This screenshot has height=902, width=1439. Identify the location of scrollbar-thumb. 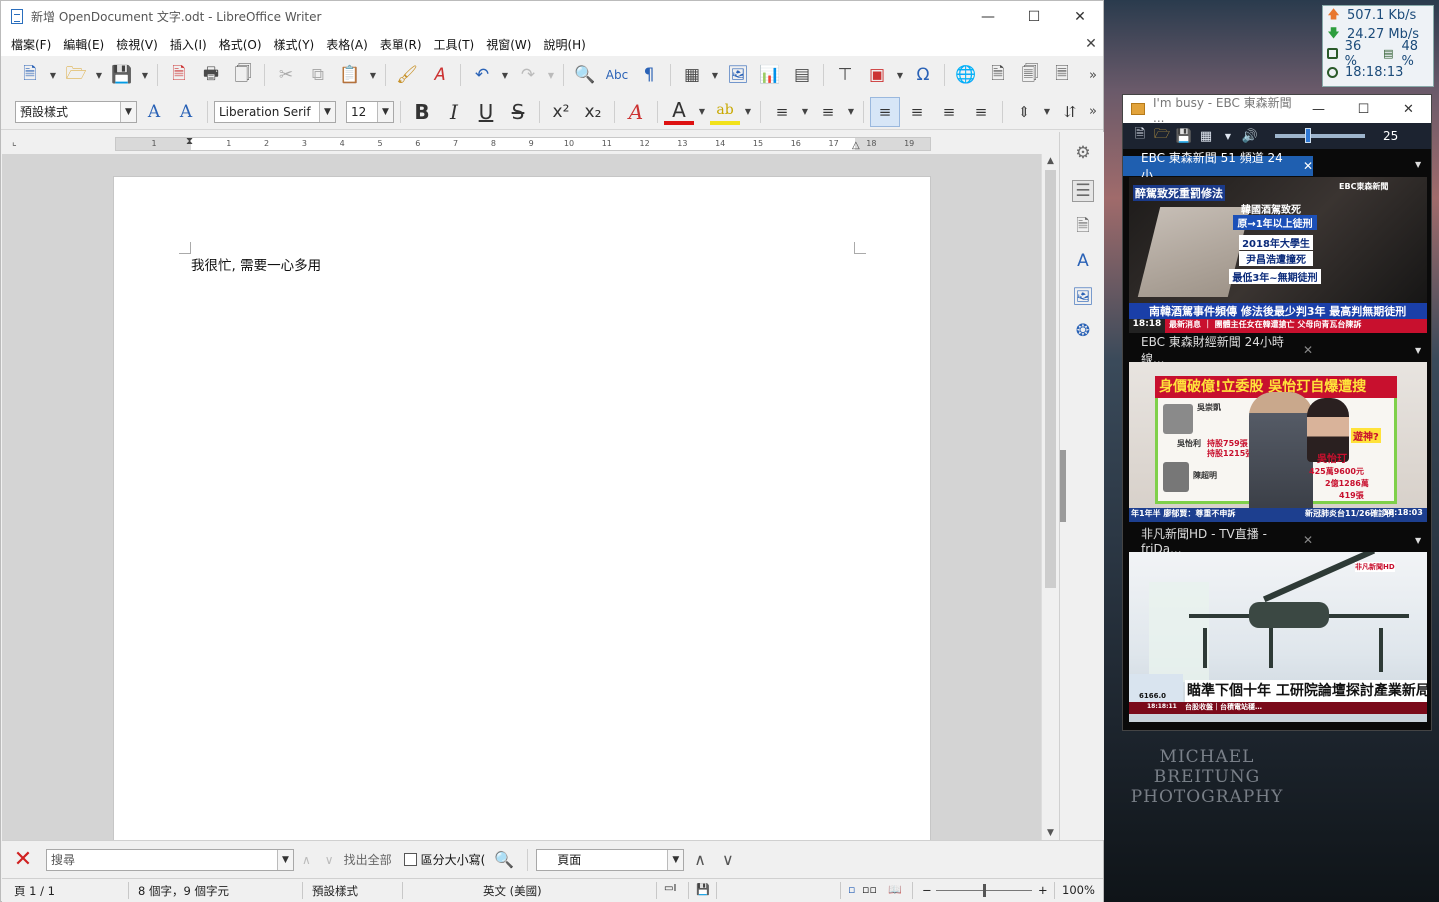
(1050, 379).